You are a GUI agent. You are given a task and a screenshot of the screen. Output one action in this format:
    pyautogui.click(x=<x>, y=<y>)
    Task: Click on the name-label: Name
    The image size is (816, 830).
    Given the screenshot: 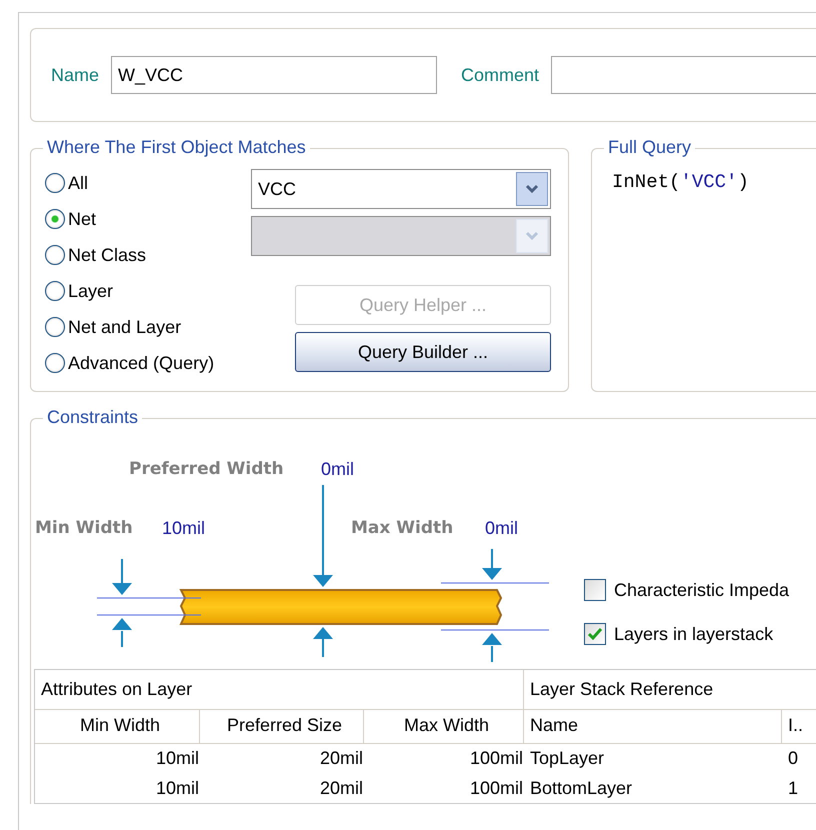 What is the action you would take?
    pyautogui.click(x=75, y=75)
    